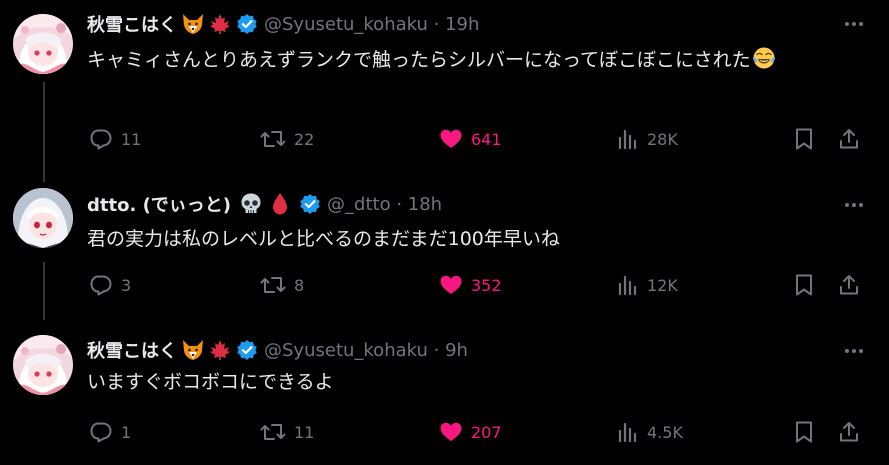  Describe the element at coordinates (280, 204) in the screenshot. I see `blood-drop-icon` at that location.